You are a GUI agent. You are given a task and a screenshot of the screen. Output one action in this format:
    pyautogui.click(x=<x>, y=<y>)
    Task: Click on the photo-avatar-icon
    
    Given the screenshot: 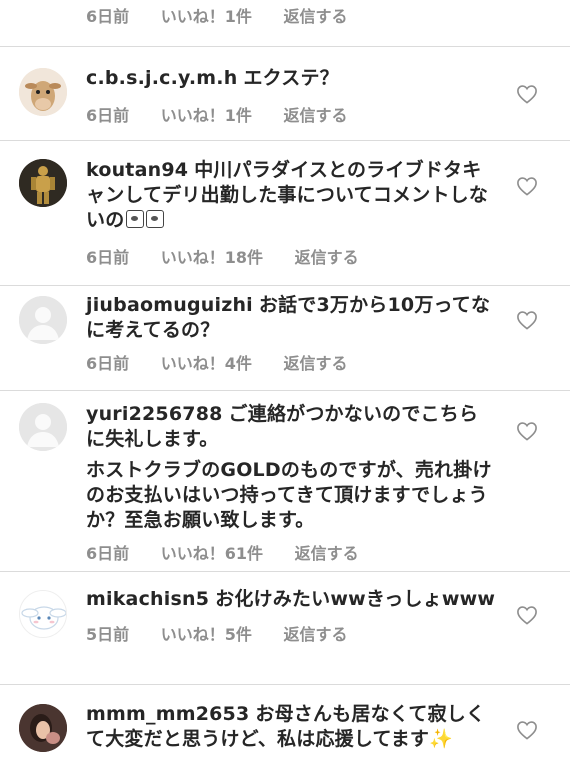 What is the action you would take?
    pyautogui.click(x=43, y=728)
    